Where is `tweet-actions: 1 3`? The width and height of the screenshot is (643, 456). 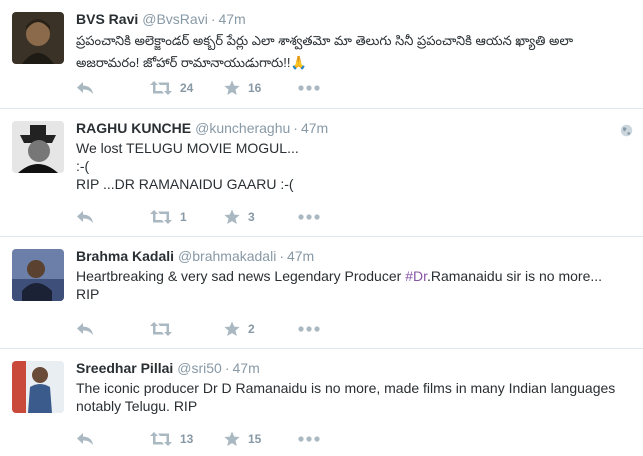 tweet-actions: 1 3 is located at coordinates (198, 217).